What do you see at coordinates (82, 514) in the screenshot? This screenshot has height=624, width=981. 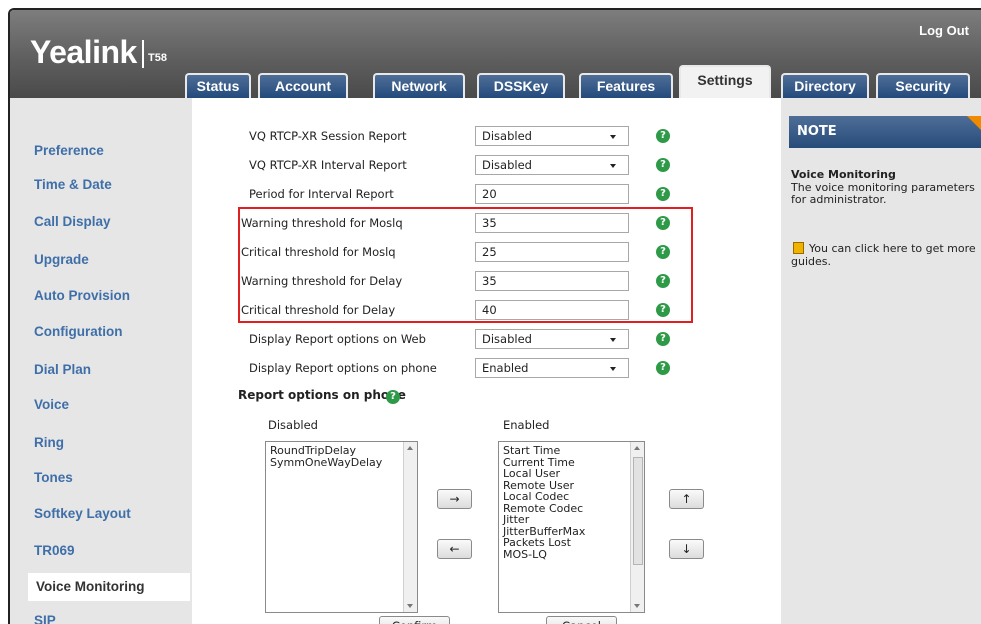 I see `sidebar-item-softkey-layout: Softkey Layout` at bounding box center [82, 514].